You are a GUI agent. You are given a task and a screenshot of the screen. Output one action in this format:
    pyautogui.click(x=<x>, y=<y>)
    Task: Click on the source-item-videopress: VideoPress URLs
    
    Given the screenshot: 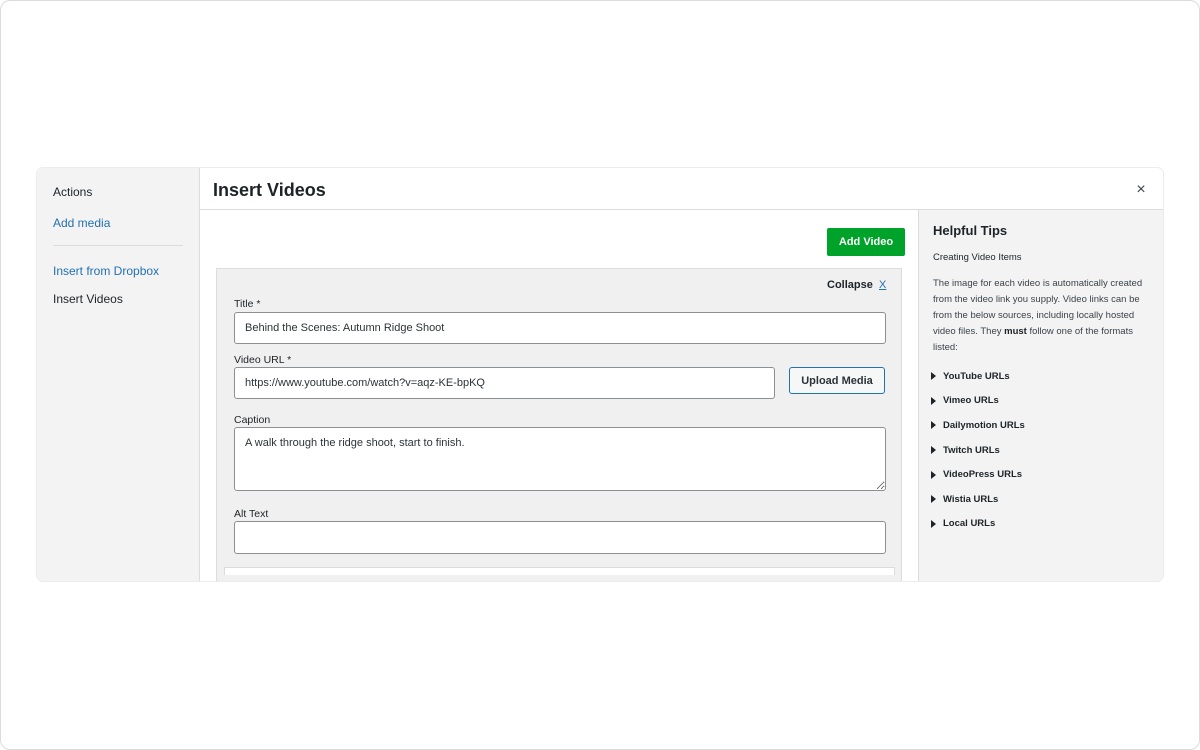 What is the action you would take?
    pyautogui.click(x=1043, y=474)
    